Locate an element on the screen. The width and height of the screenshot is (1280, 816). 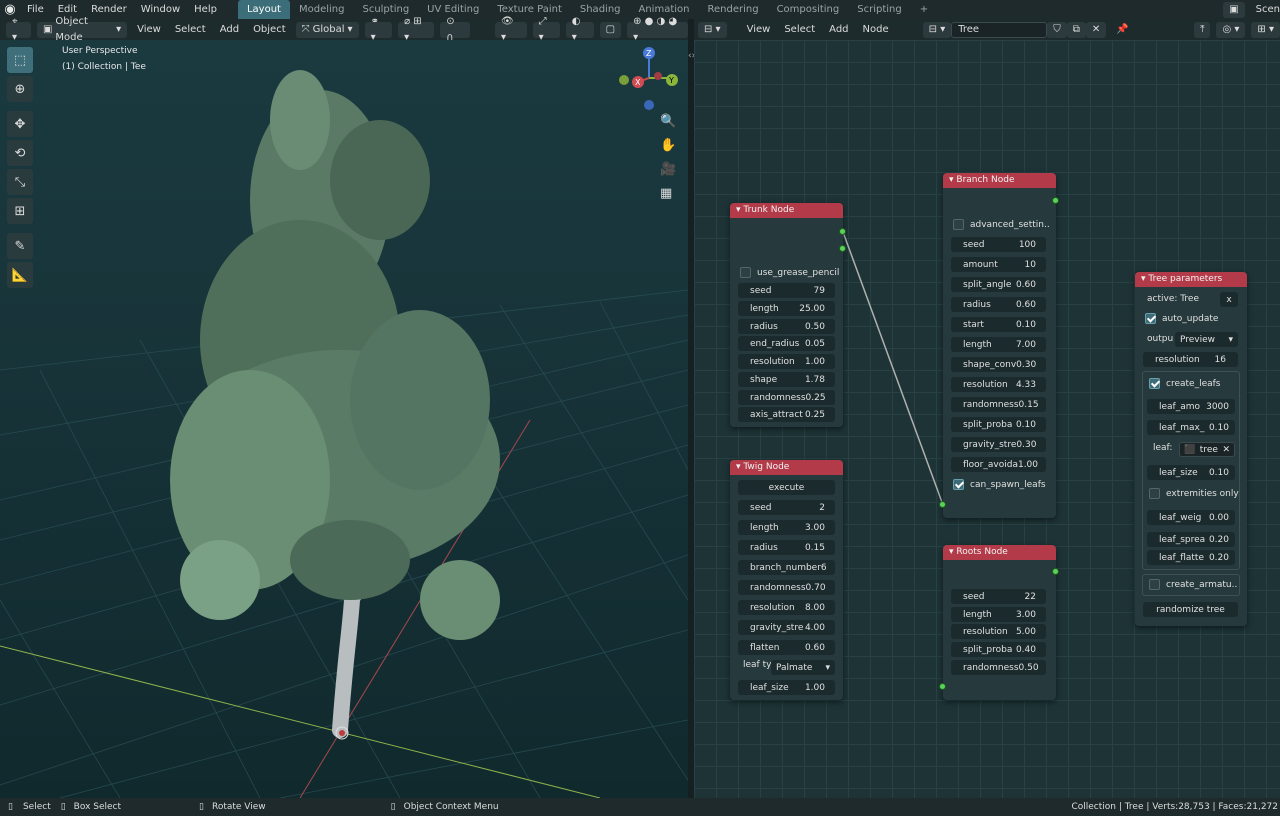
leaf-type-dropdown: Palmate ▾ is located at coordinates (803, 667).